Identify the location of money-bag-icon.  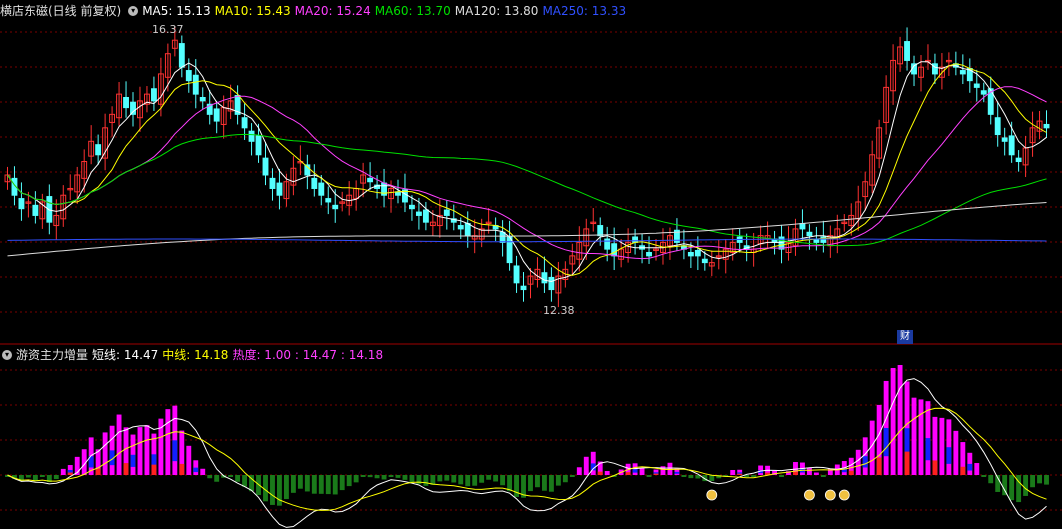
(844, 495).